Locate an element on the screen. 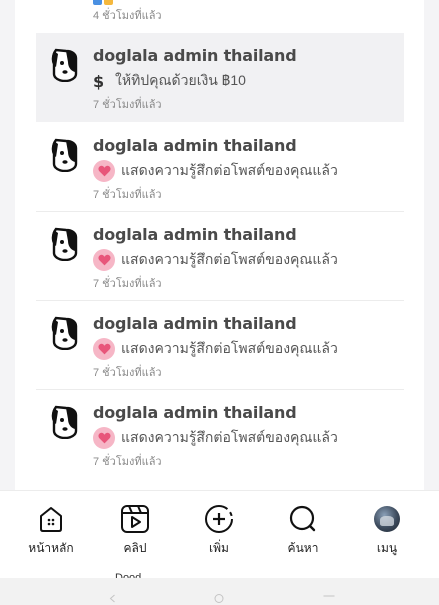 Image resolution: width=439 pixels, height=605 pixels. notification-message-text: ให้ทิปคุณด้วยเงิน ฿10 is located at coordinates (180, 80).